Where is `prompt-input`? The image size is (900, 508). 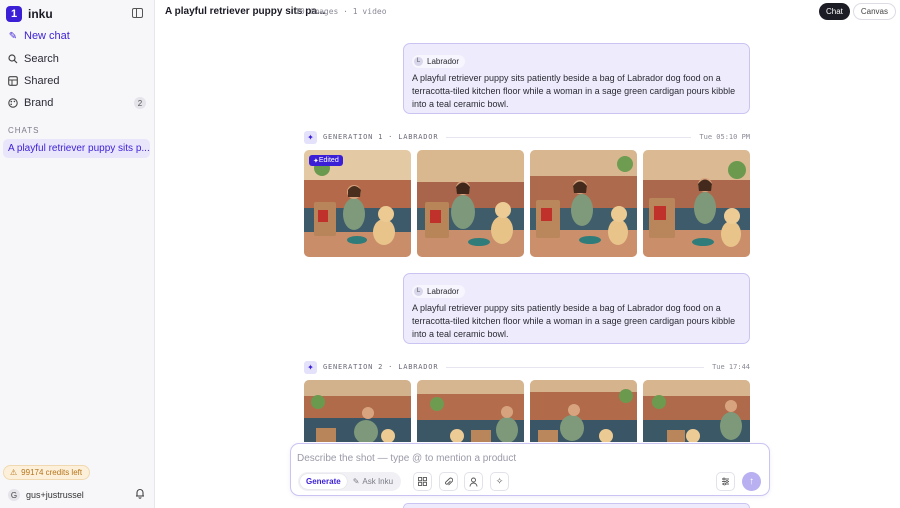 prompt-input is located at coordinates (517, 458).